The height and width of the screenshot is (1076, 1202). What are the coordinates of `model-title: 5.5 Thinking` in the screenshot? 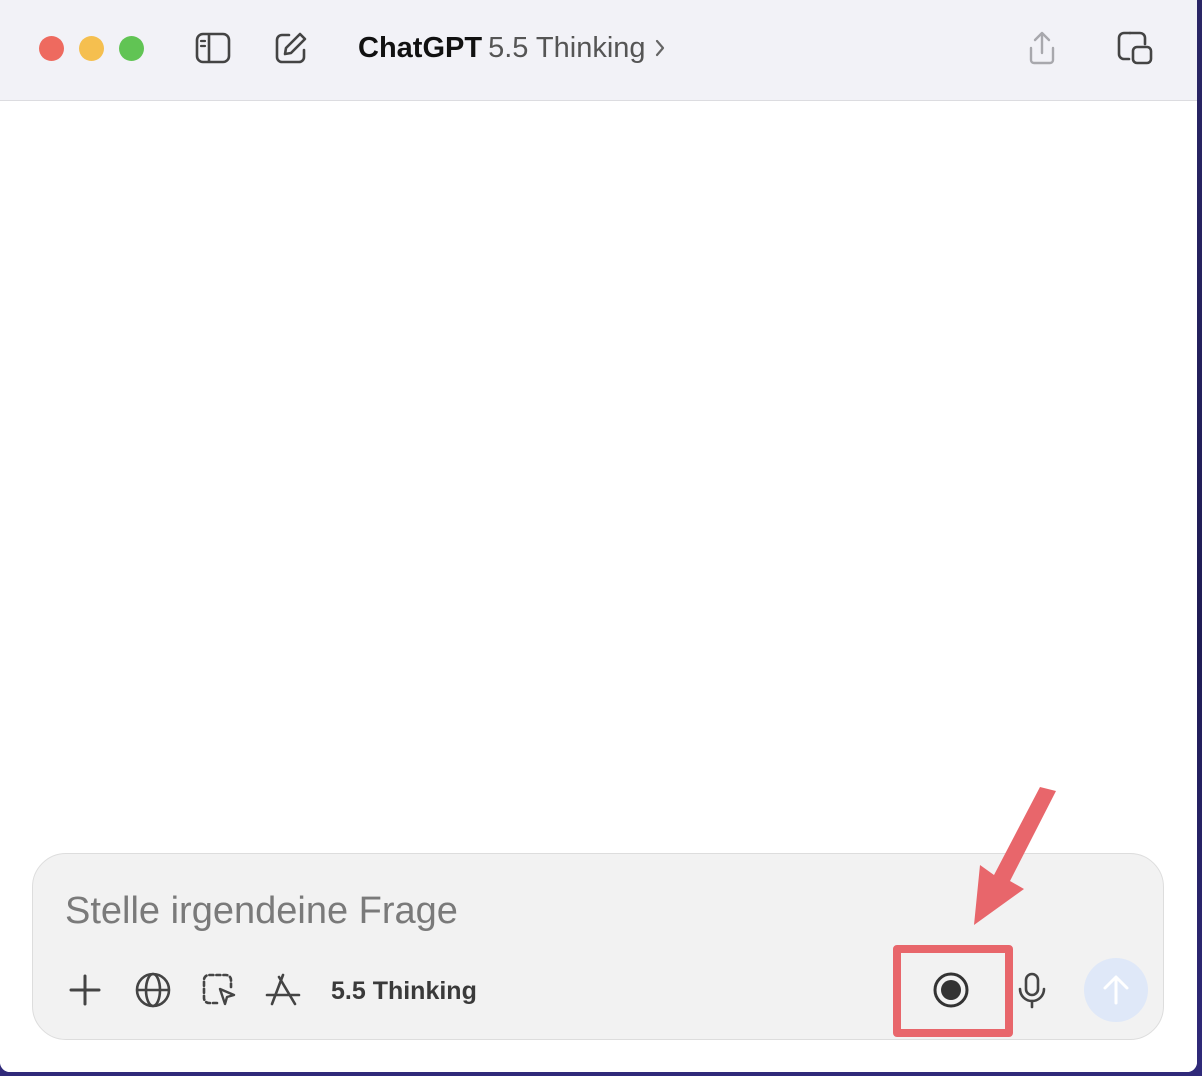 It's located at (567, 47).